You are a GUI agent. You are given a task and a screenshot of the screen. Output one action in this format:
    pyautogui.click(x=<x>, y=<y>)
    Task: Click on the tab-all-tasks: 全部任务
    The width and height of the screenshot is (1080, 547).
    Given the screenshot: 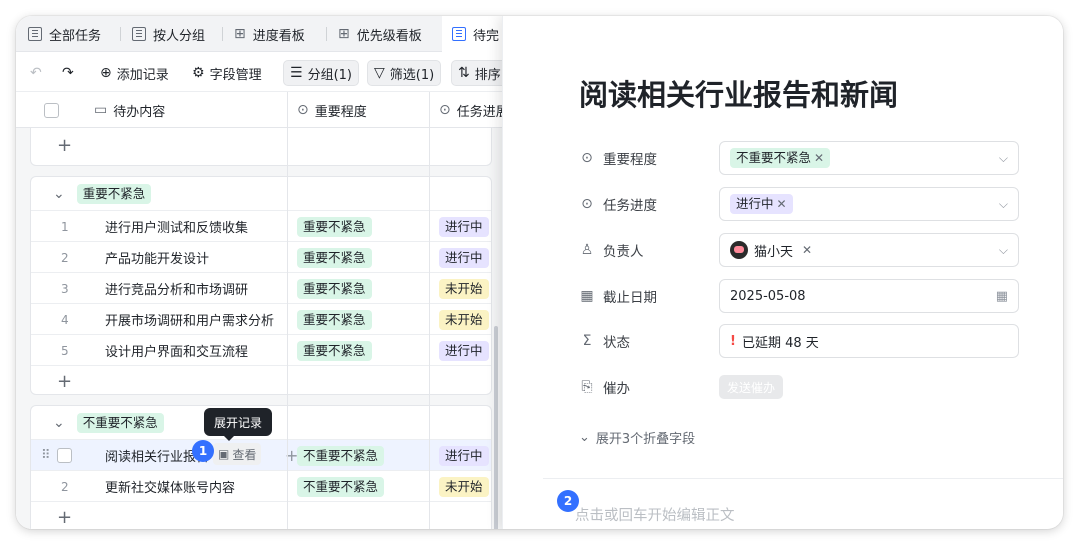 What is the action you would take?
    pyautogui.click(x=64, y=34)
    